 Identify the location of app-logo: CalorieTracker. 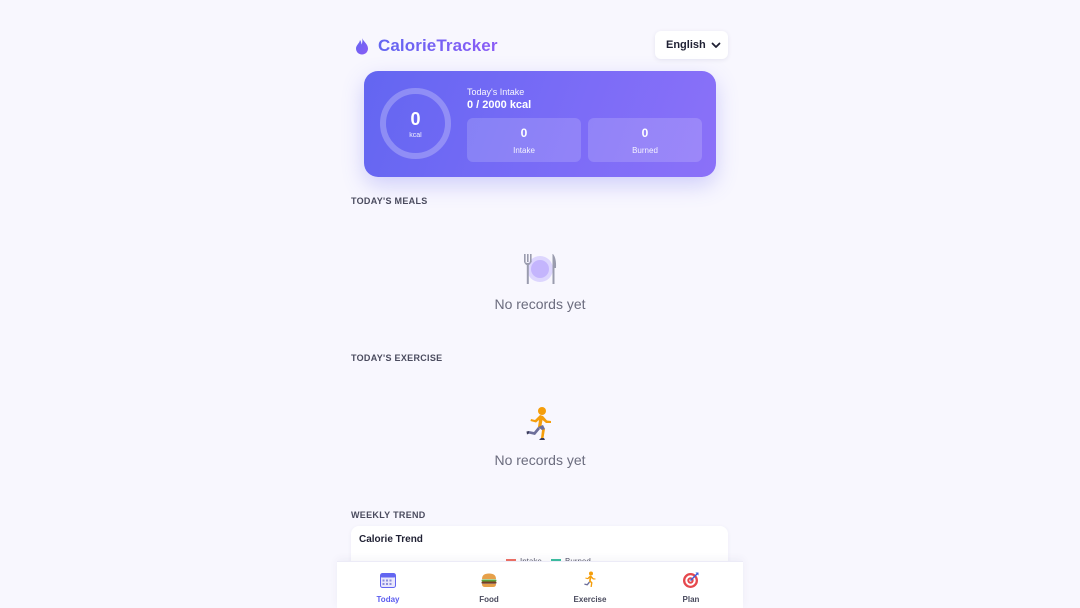
(426, 46).